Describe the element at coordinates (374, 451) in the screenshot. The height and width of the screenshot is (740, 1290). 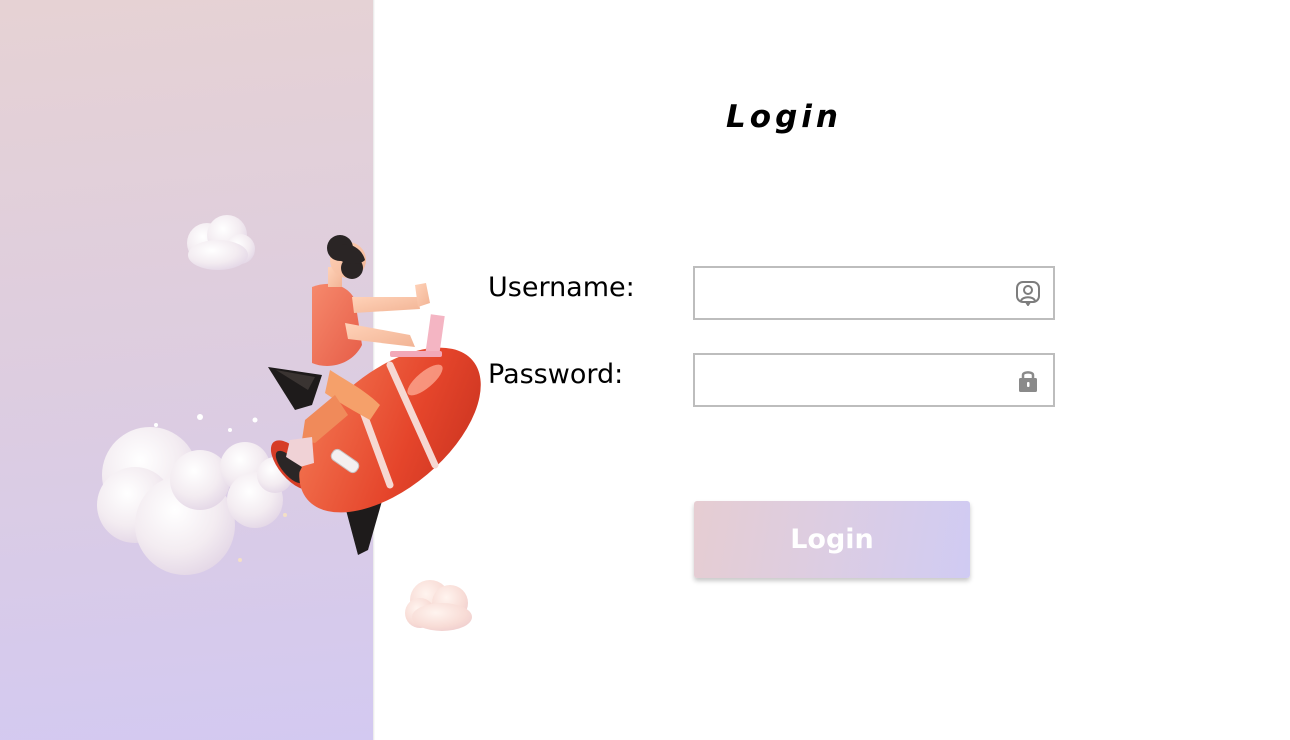
I see `rocket` at that location.